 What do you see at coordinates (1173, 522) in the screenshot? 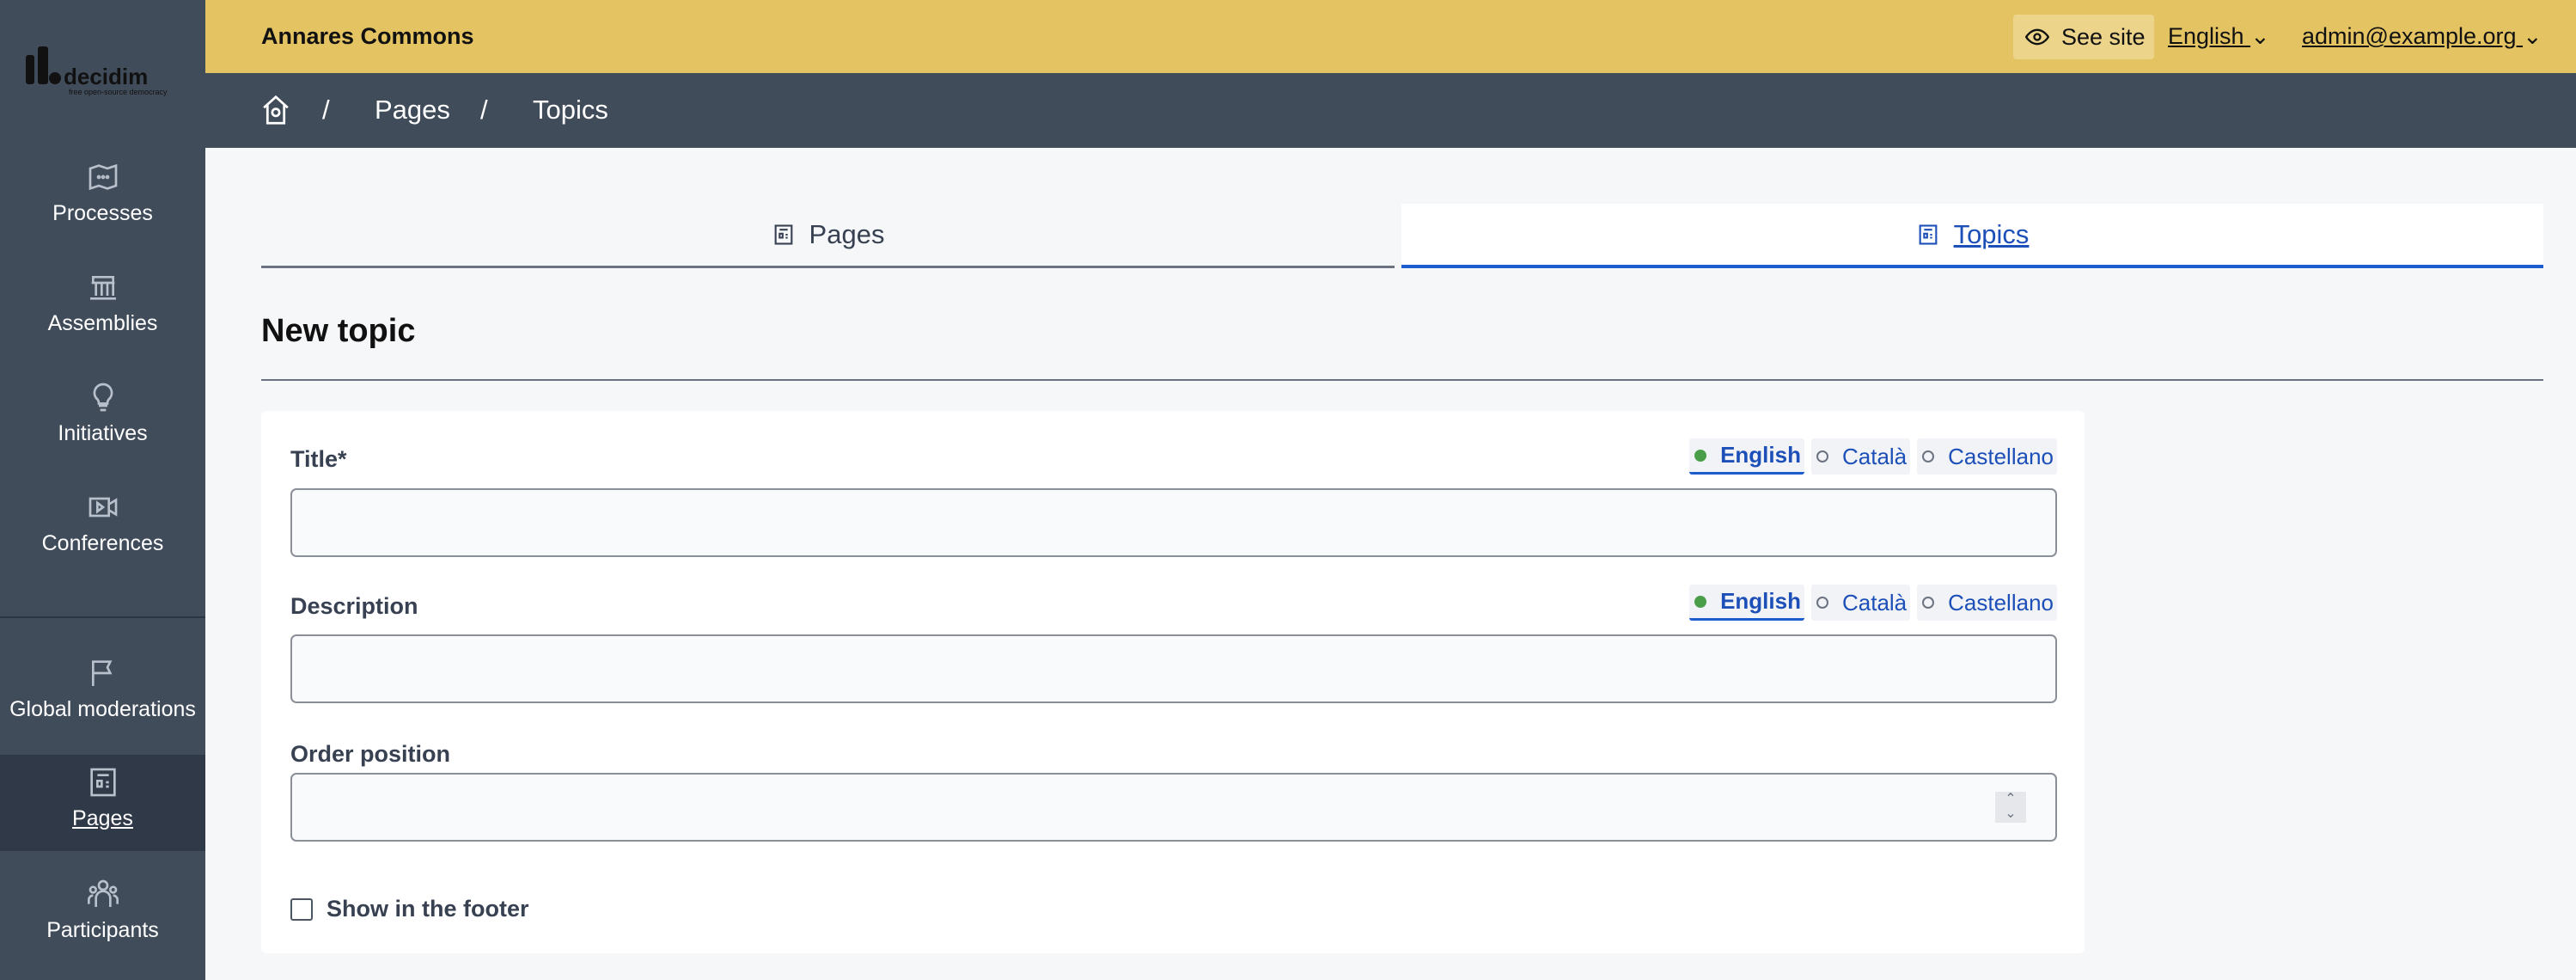
I see `title-input` at bounding box center [1173, 522].